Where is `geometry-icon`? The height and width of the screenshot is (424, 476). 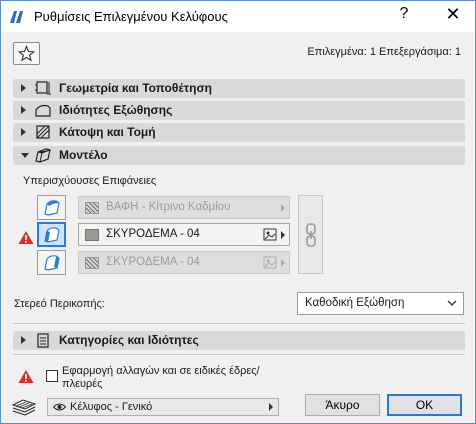
geometry-icon is located at coordinates (43, 88).